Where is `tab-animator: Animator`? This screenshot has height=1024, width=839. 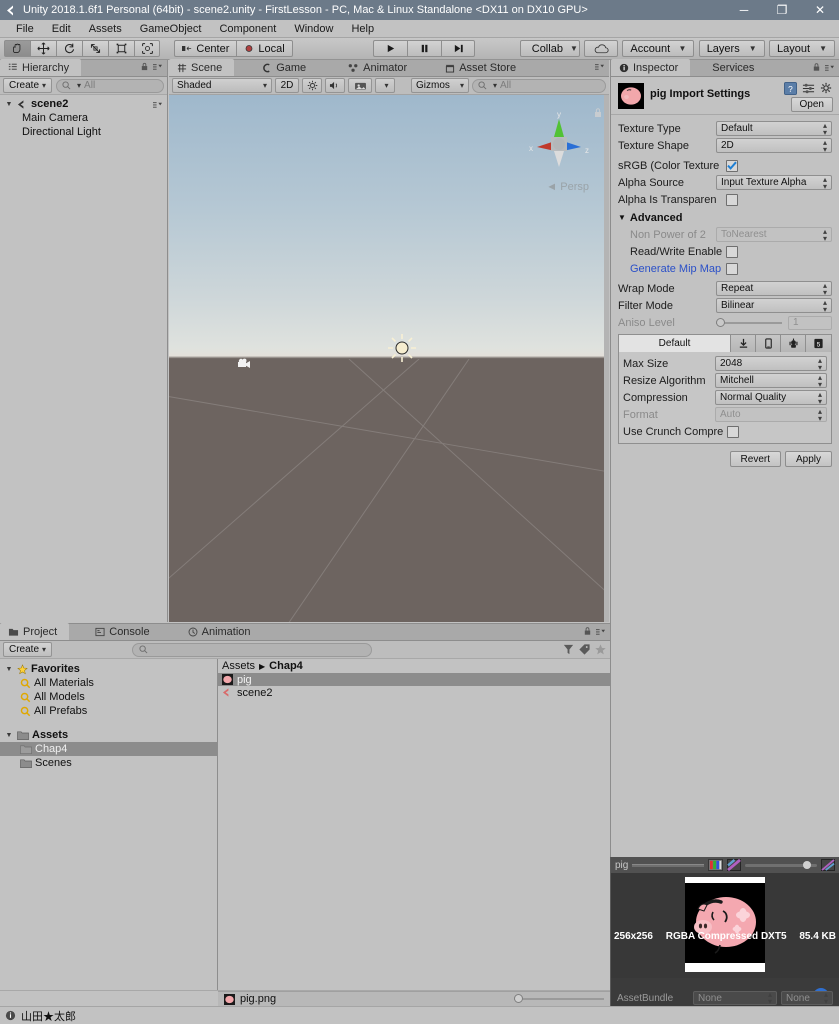 tab-animator: Animator is located at coordinates (379, 67).